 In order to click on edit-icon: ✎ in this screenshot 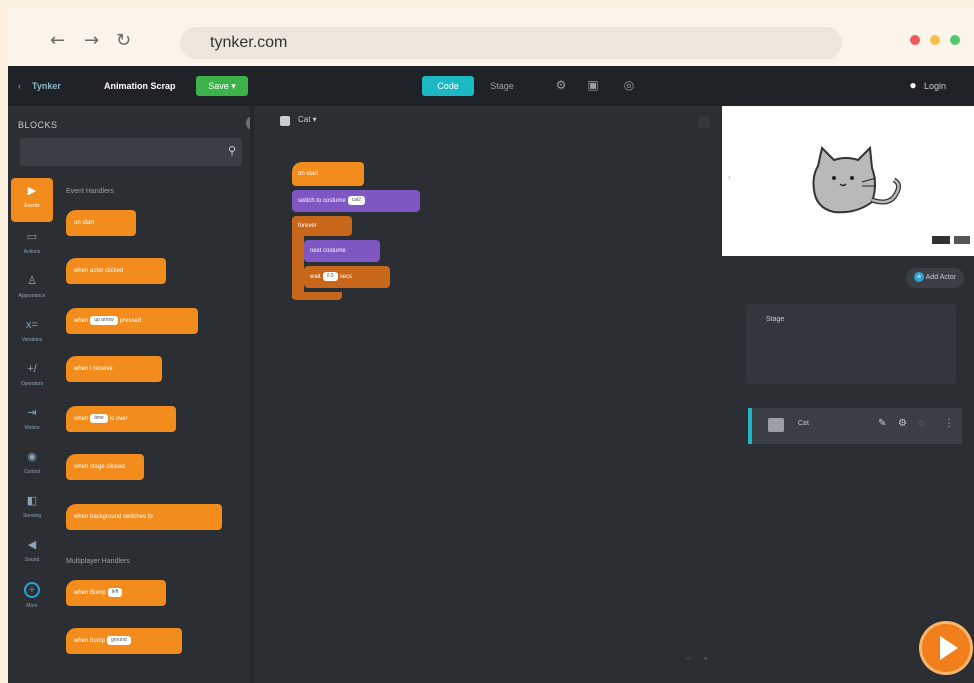, I will do `click(882, 423)`.